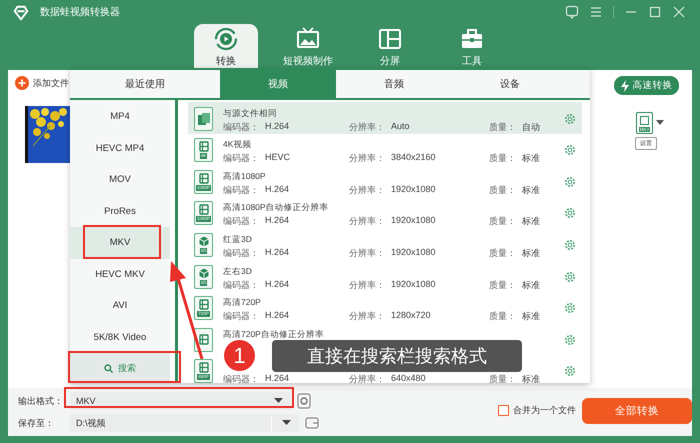  Describe the element at coordinates (400, 126) in the screenshot. I see `field-value: Auto` at that location.